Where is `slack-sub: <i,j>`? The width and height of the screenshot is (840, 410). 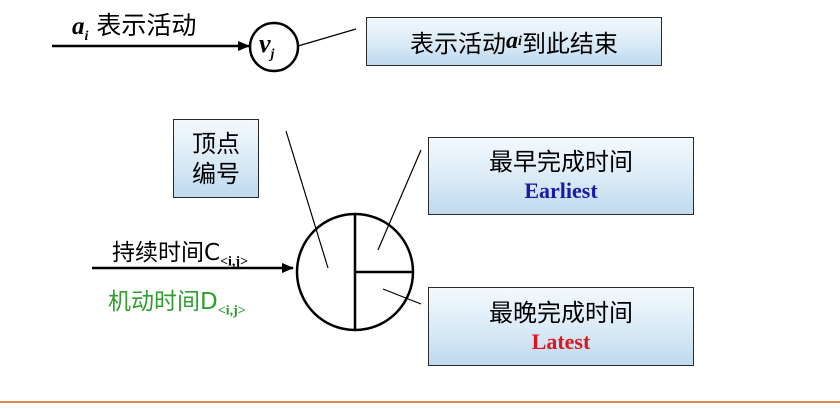 slack-sub: <i,j> is located at coordinates (231, 311).